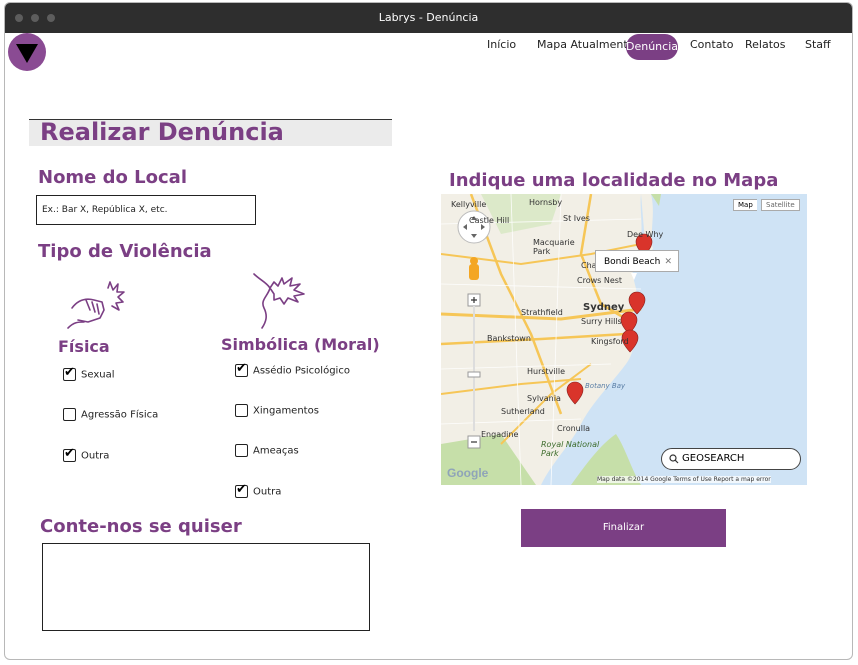  I want to click on fisica-title: Física, so click(84, 346).